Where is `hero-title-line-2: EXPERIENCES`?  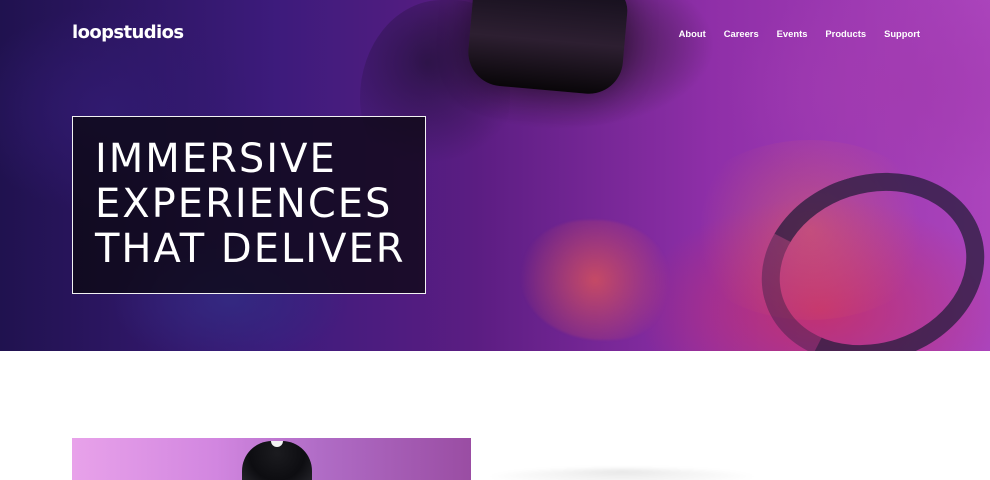 hero-title-line-2: EXPERIENCES is located at coordinates (244, 204).